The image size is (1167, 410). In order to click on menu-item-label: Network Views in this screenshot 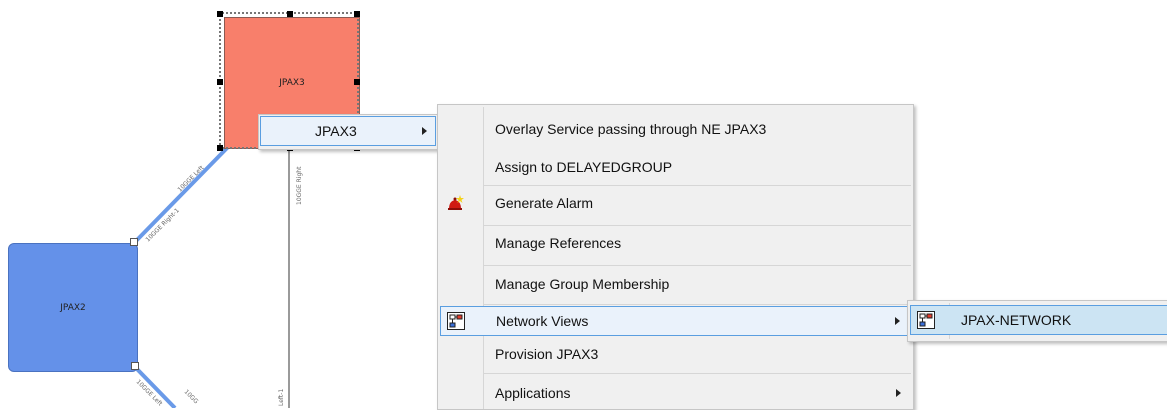, I will do `click(542, 321)`.